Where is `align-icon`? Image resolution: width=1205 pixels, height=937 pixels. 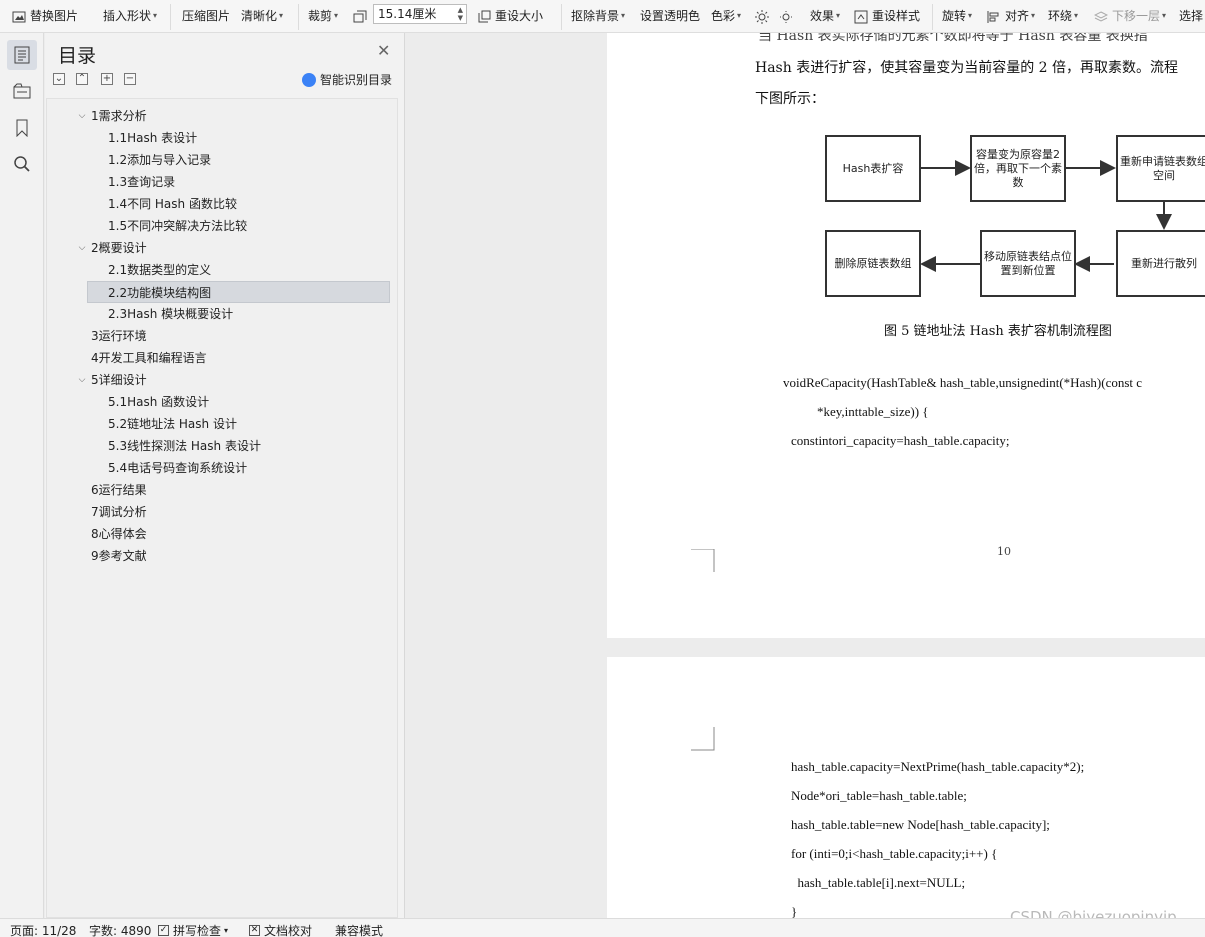 align-icon is located at coordinates (994, 16).